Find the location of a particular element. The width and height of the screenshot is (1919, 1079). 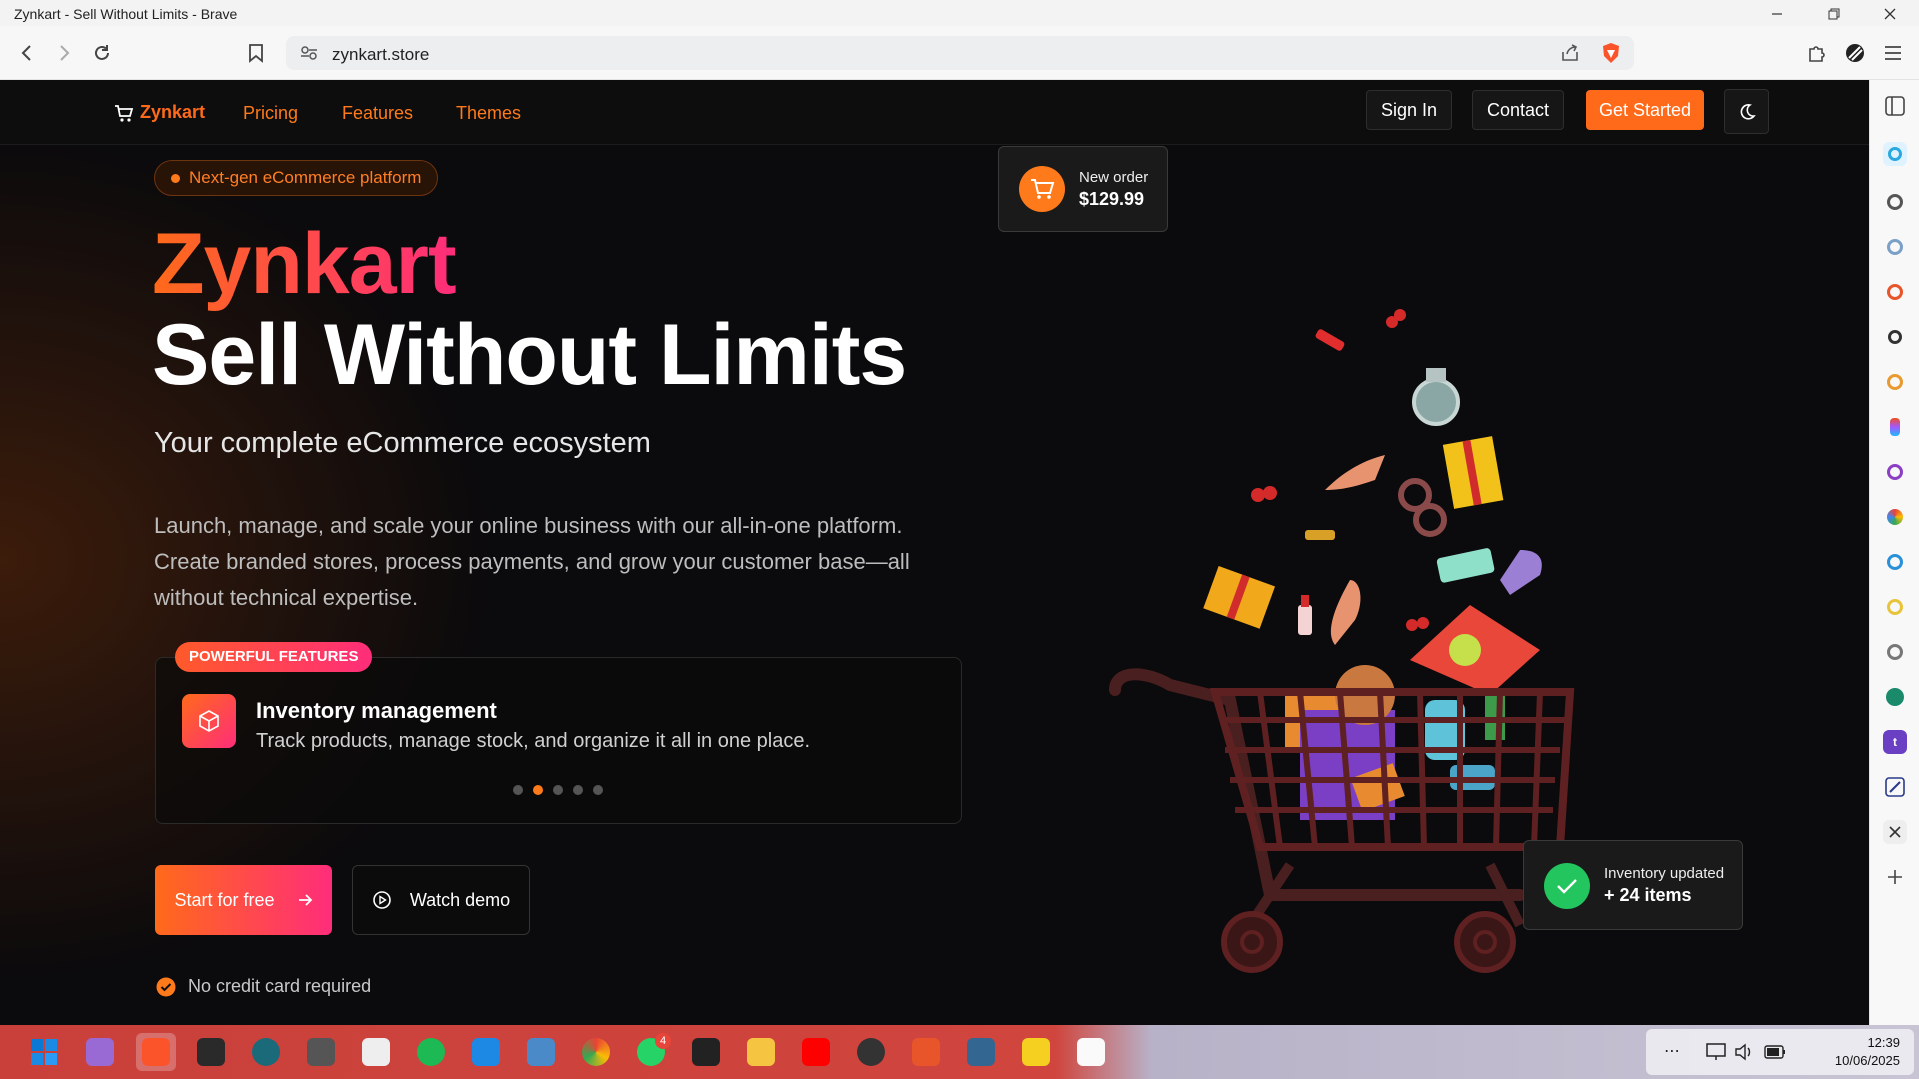

chrome-icon is located at coordinates (596, 1052).